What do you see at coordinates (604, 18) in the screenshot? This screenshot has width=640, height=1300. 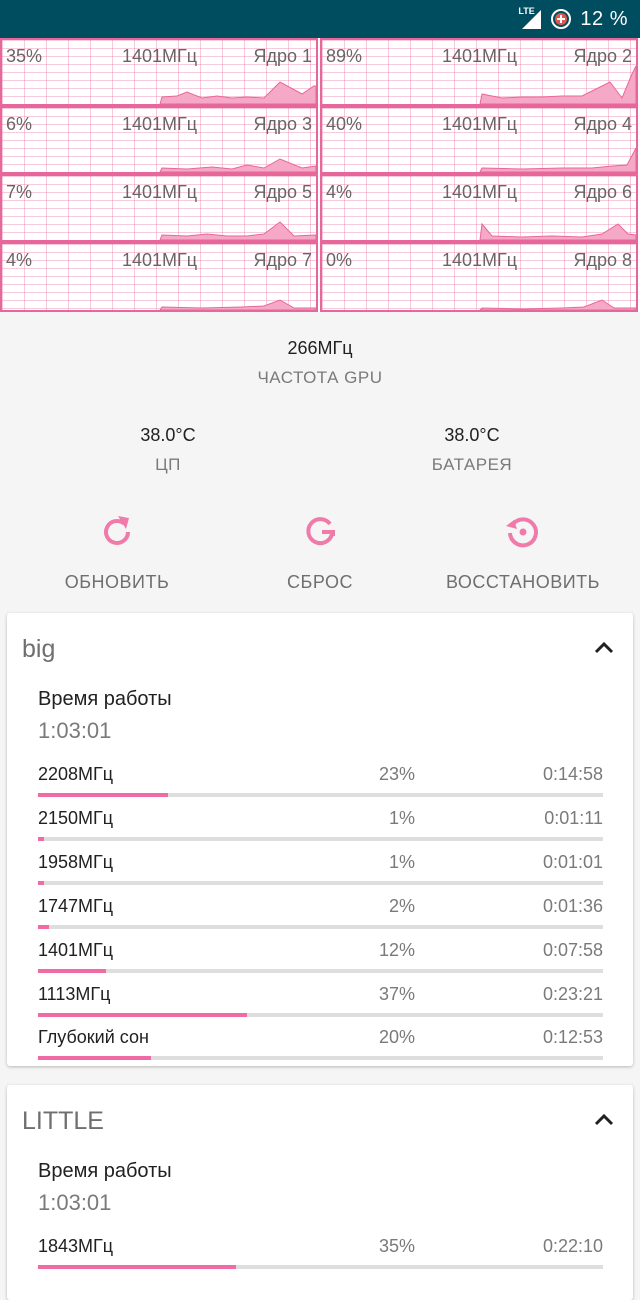 I see `battery-percentage: 12 %` at bounding box center [604, 18].